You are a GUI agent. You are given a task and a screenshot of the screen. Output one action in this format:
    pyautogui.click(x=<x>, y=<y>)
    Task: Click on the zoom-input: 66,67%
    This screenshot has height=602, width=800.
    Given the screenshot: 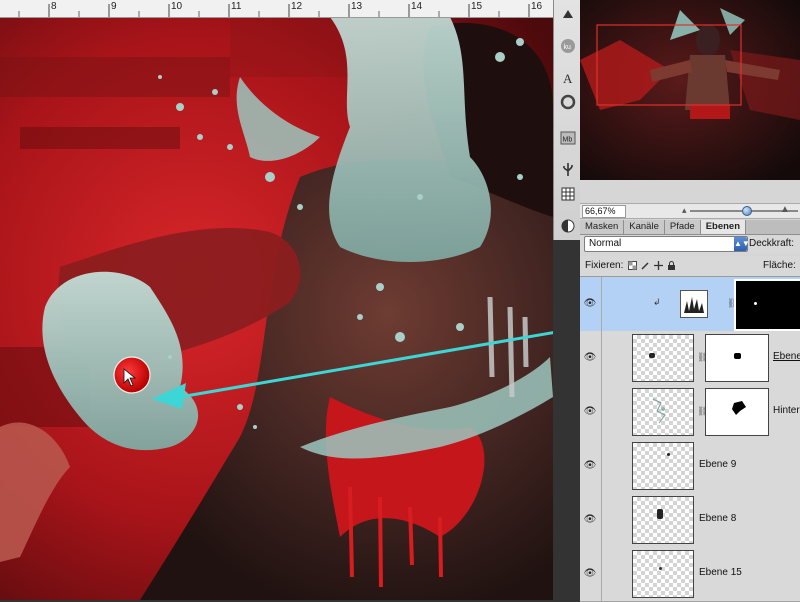 What is the action you would take?
    pyautogui.click(x=604, y=211)
    